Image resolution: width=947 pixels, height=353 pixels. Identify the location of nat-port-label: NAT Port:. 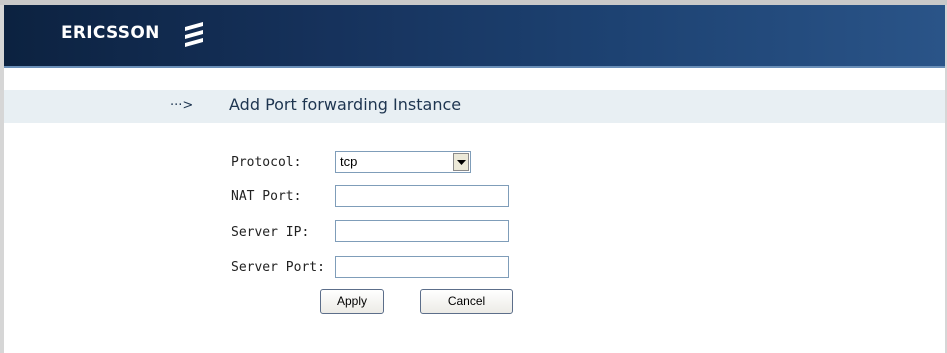
(266, 196).